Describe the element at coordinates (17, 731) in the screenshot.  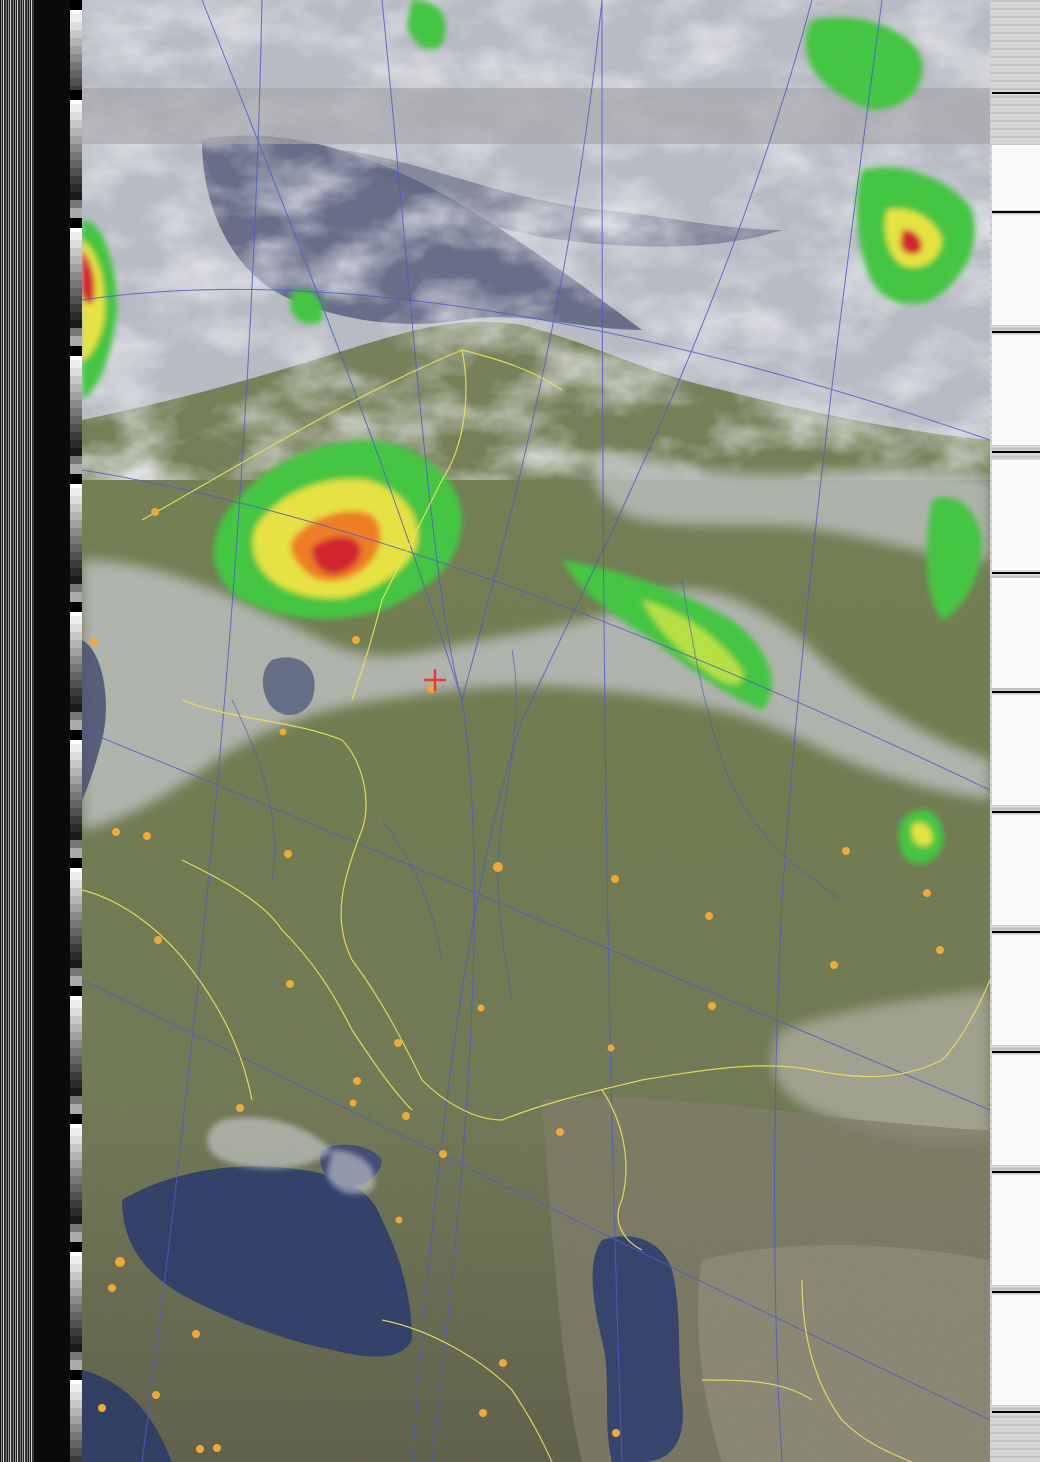
I see `sync-strip` at that location.